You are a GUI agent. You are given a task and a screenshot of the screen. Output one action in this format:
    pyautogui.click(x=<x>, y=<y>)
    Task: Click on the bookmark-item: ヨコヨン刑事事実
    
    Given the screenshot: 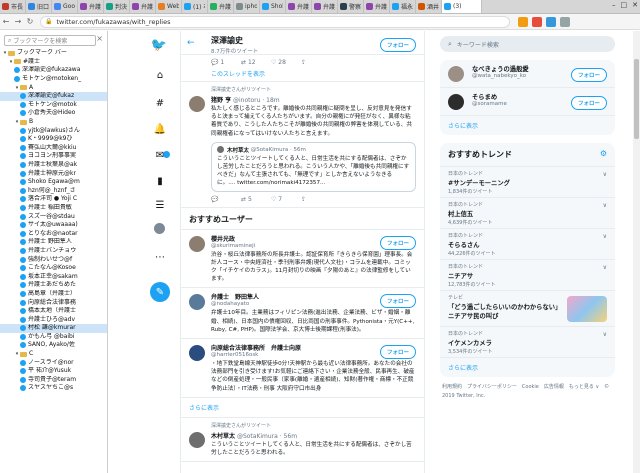 What is the action you would take?
    pyautogui.click(x=53, y=156)
    